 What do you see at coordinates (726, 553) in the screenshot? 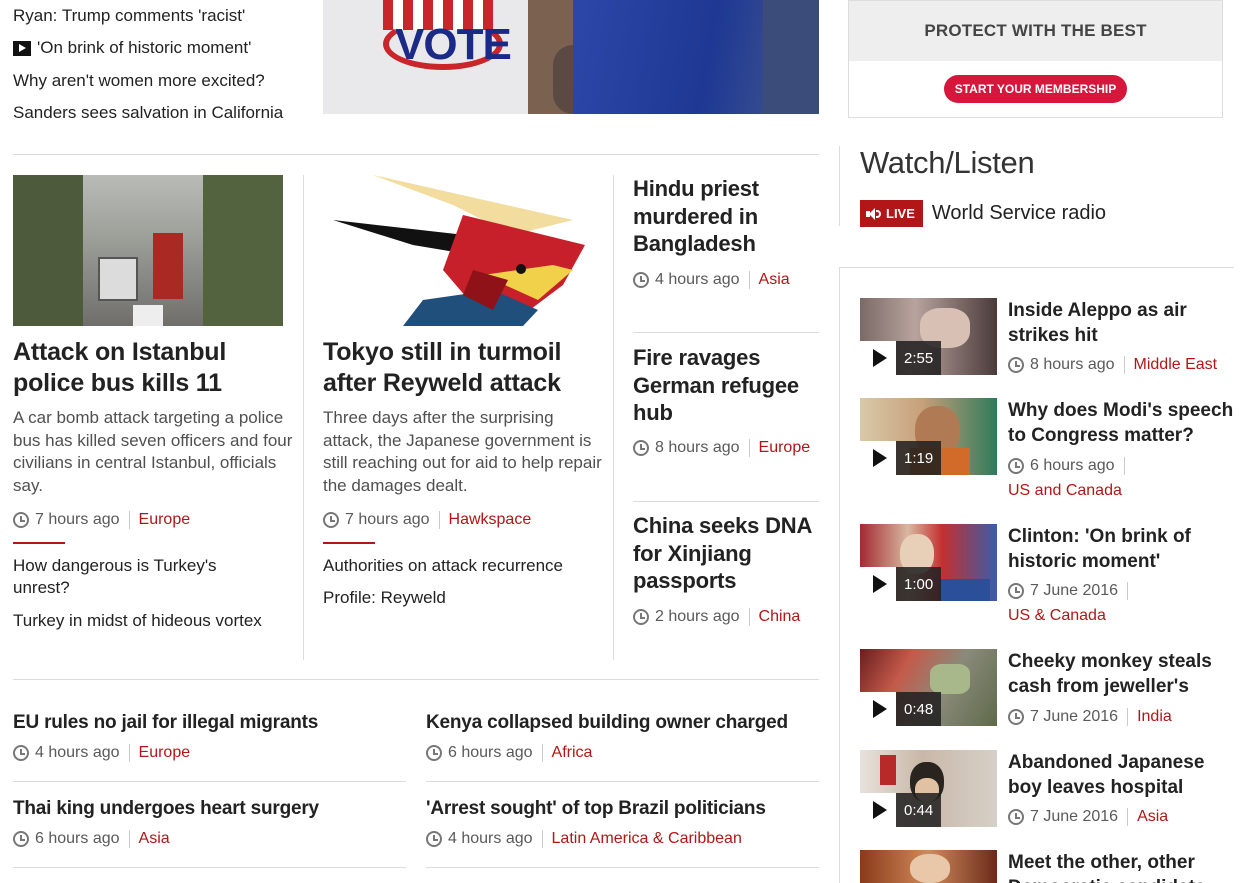
I see `story5-title: China seeks DNA for Xinjiang passports` at bounding box center [726, 553].